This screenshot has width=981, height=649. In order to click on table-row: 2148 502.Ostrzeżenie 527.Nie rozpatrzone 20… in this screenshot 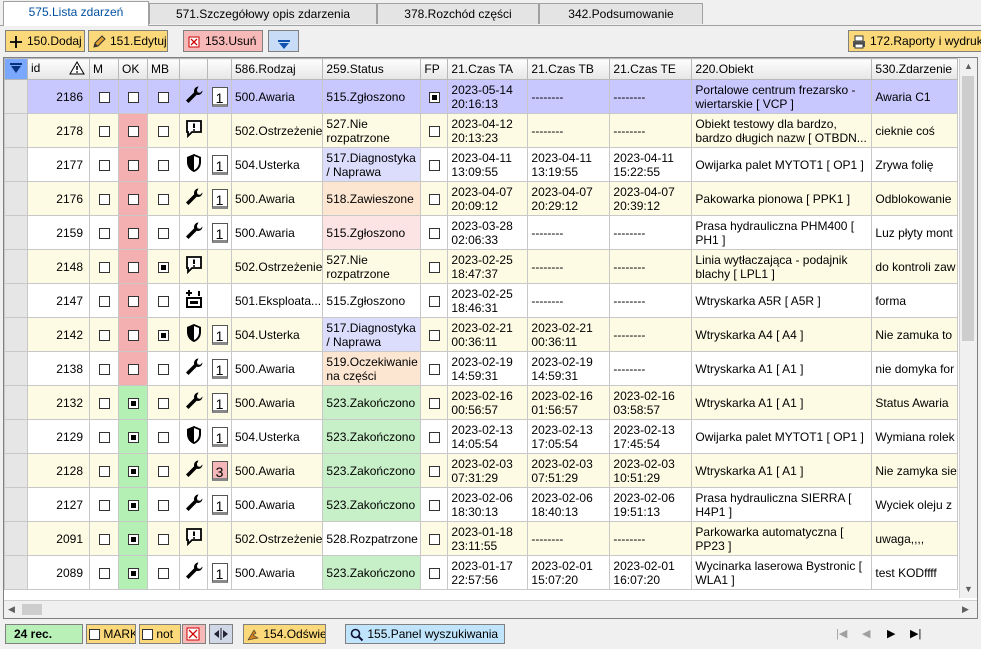, I will do `click(481, 266)`.